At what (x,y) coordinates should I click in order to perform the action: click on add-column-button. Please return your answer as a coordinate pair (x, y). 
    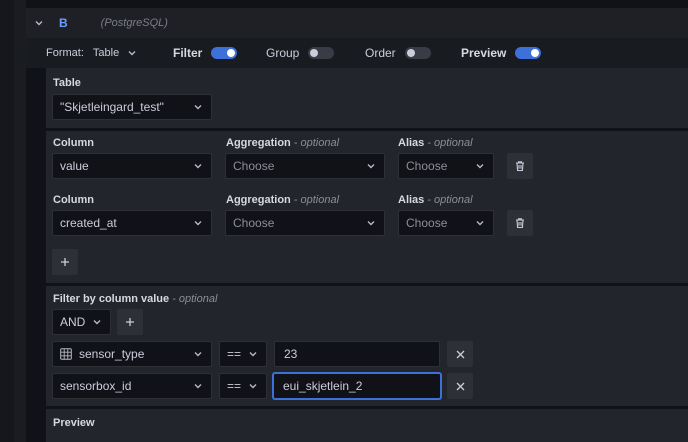
    Looking at the image, I should click on (65, 262).